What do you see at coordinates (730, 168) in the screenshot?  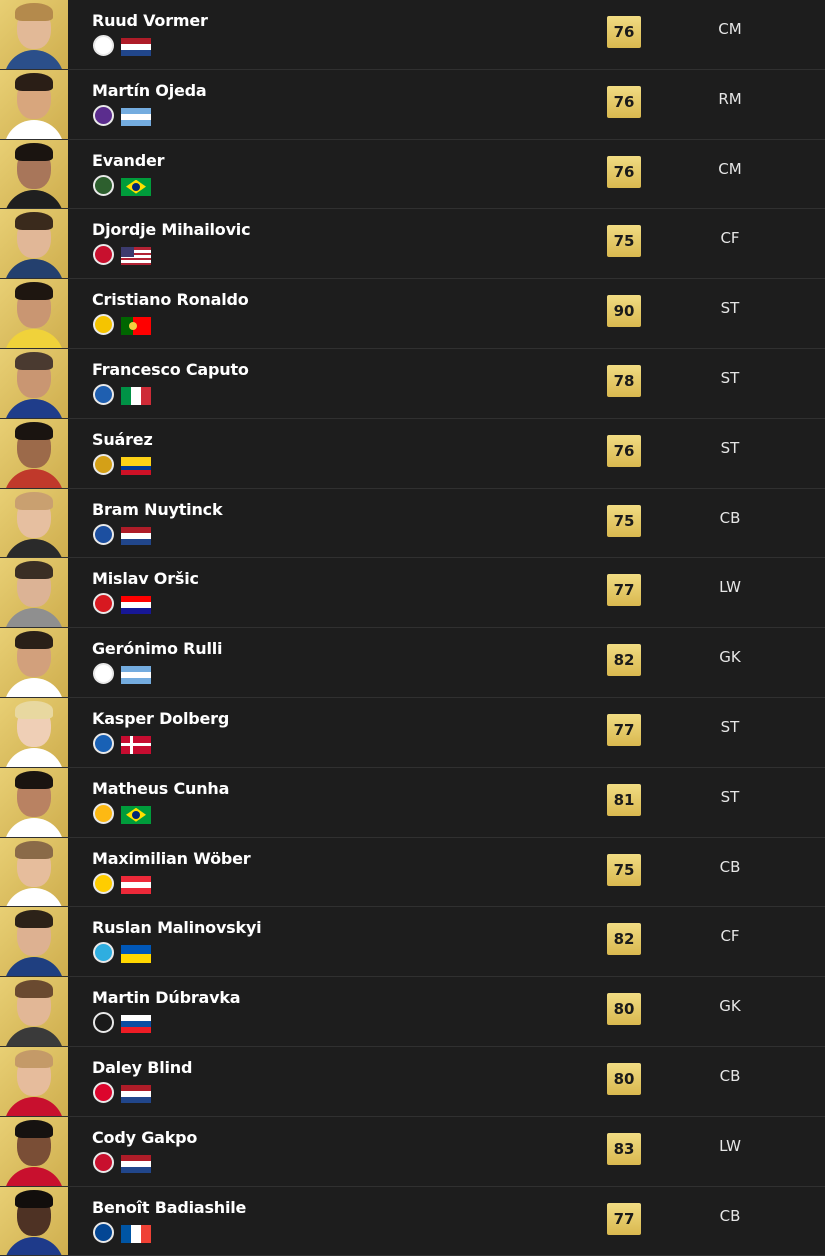 I see `position-label: CM` at bounding box center [730, 168].